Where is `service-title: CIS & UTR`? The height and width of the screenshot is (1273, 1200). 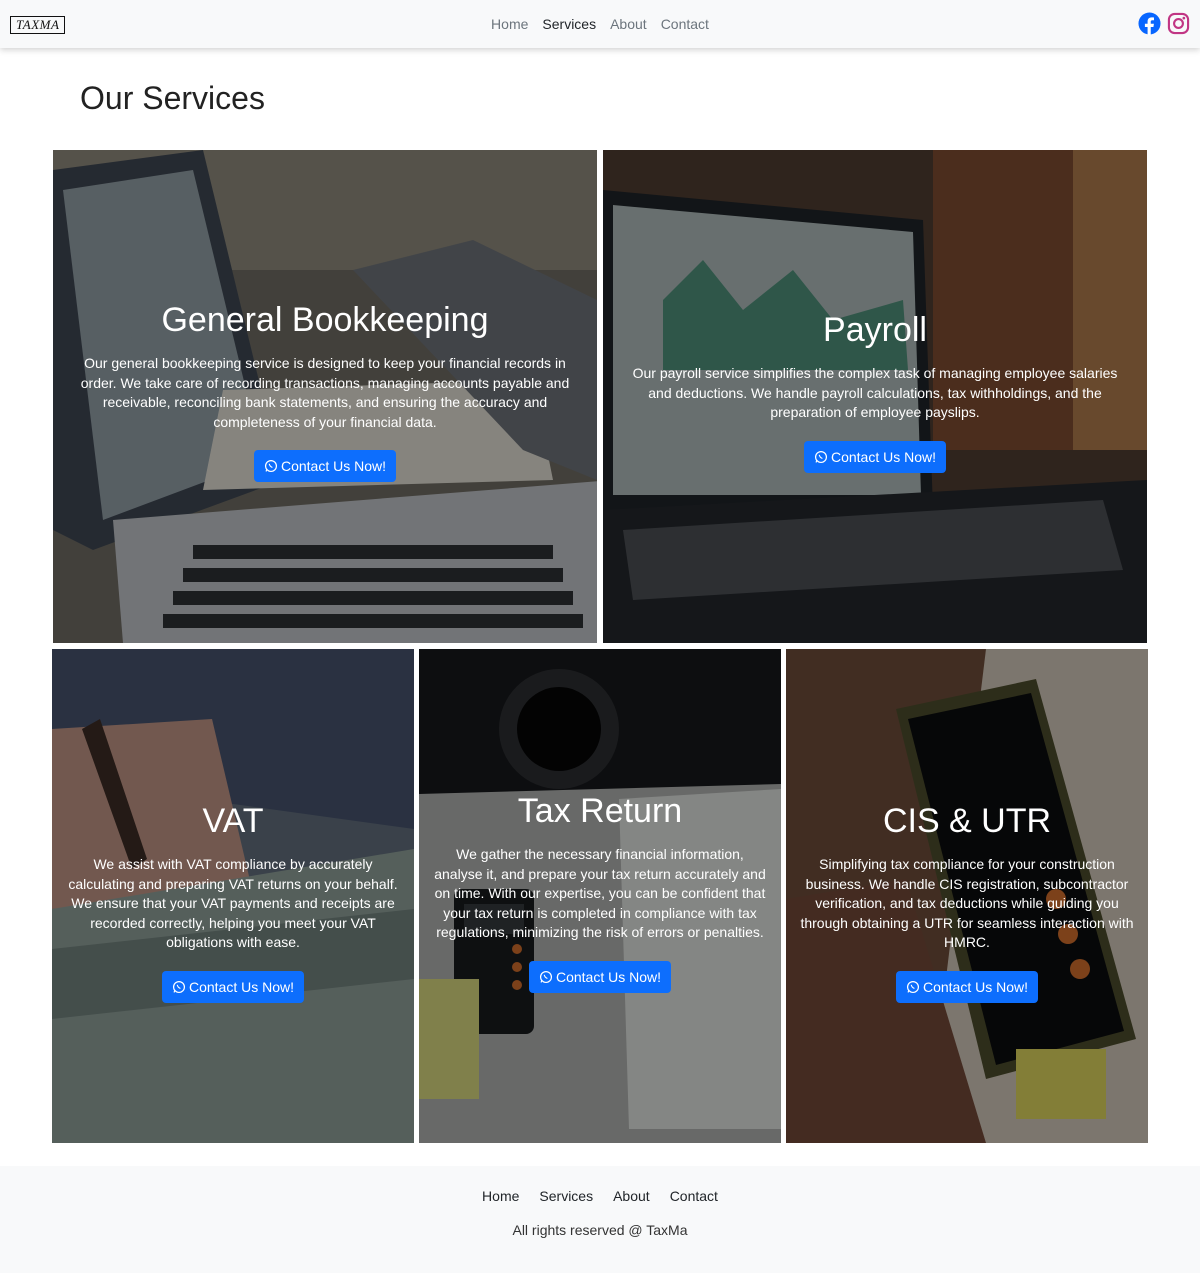
service-title: CIS & UTR is located at coordinates (967, 821).